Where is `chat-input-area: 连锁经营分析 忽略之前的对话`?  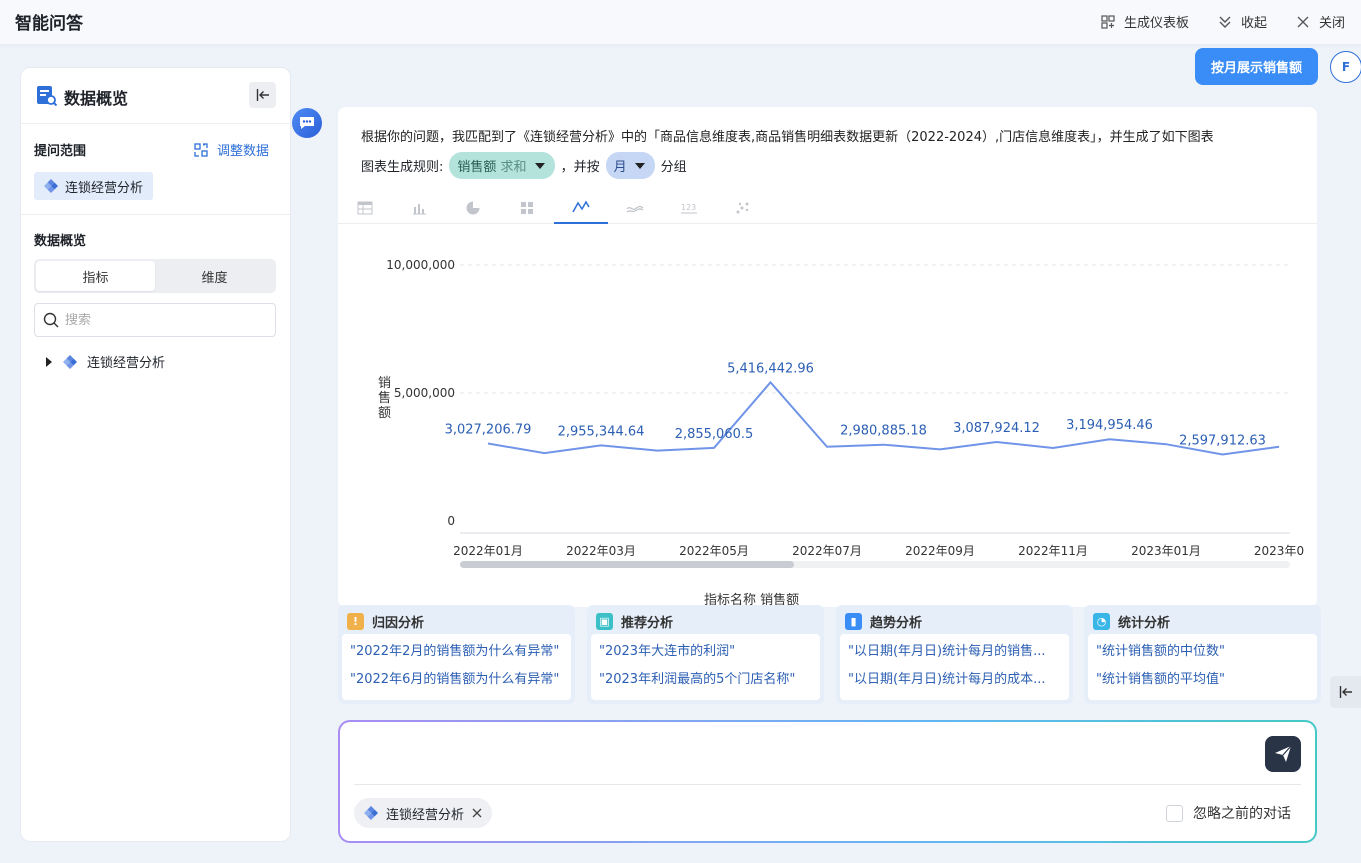
chat-input-area: 连锁经营分析 忽略之前的对话 is located at coordinates (827, 781).